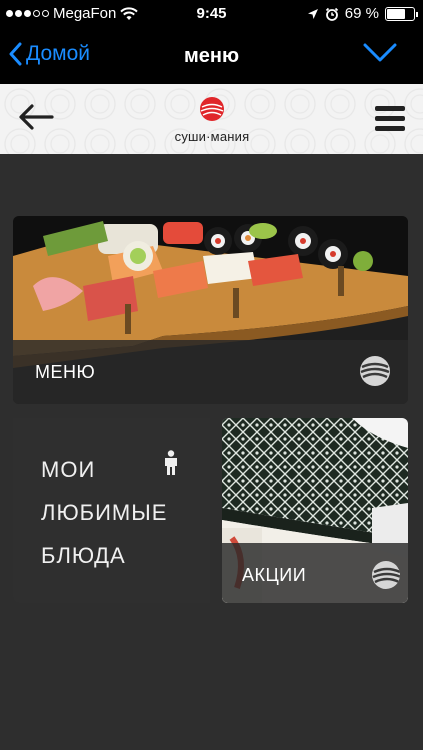  What do you see at coordinates (315, 510) in the screenshot?
I see `promotions-tile: АКЦИИ` at bounding box center [315, 510].